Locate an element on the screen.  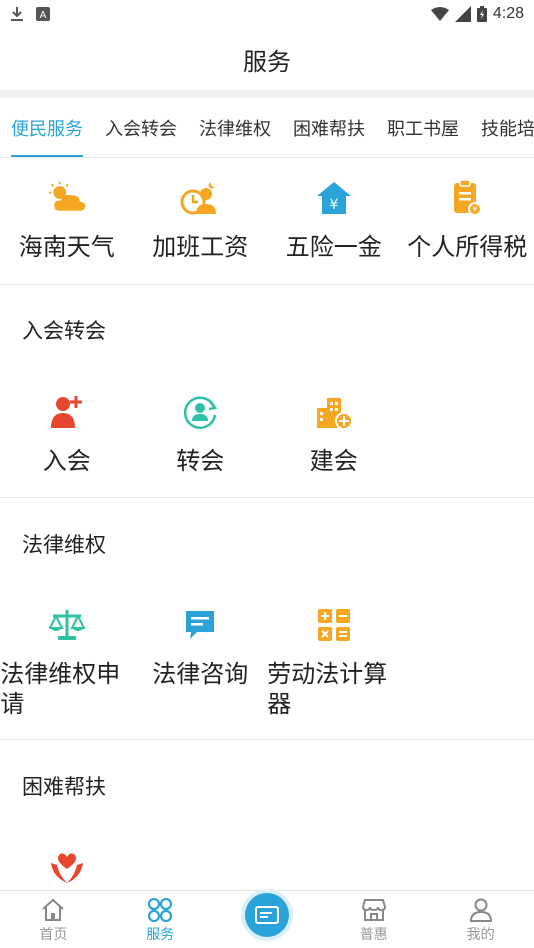
service-weather-label: 海南天气 is located at coordinates (66, 247).